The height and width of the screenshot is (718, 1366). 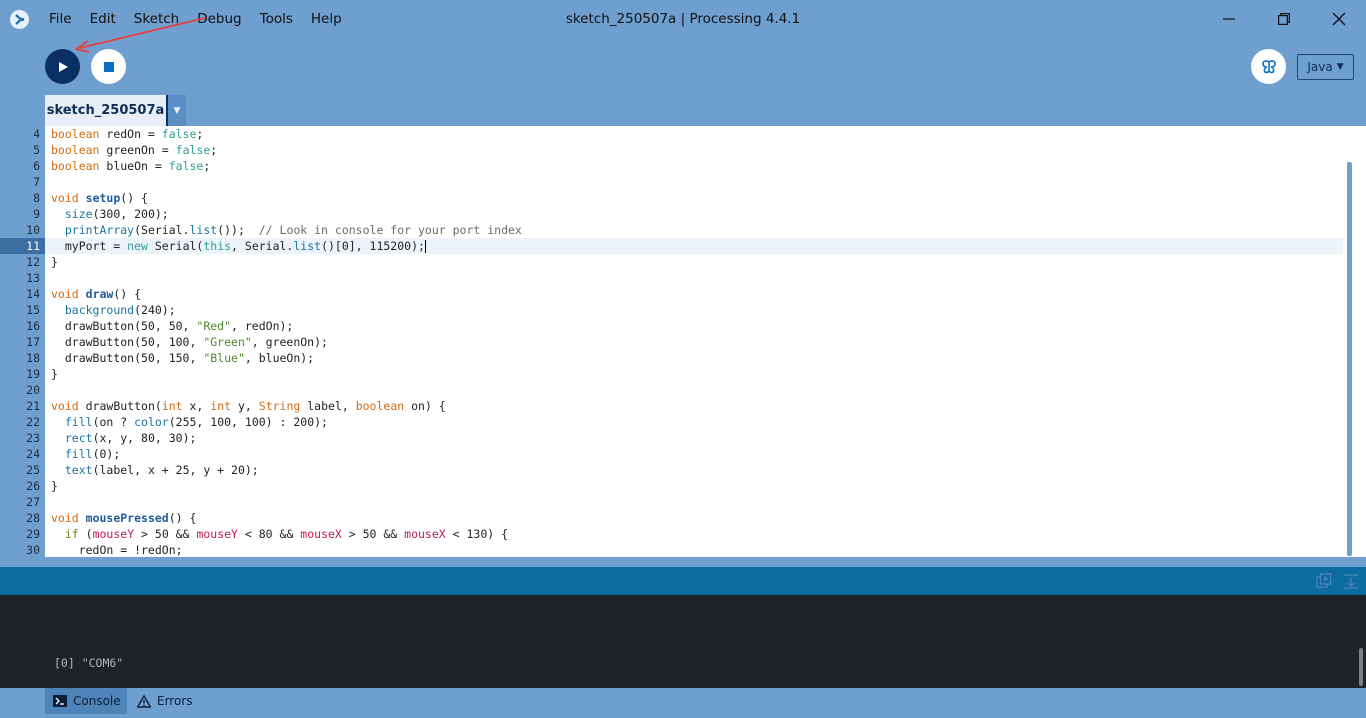 What do you see at coordinates (1361, 667) in the screenshot?
I see `console-scrollbar-thumb` at bounding box center [1361, 667].